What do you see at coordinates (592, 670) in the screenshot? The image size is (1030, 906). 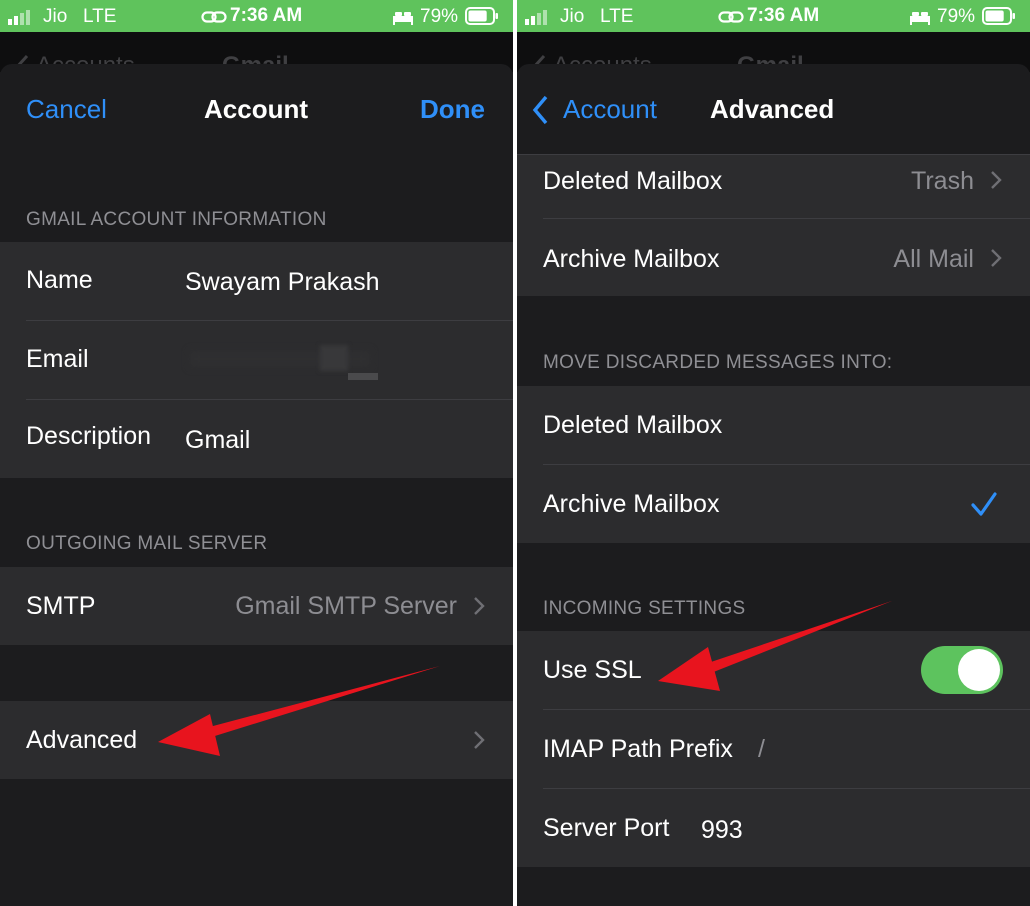 I see `use-ssl-label: Use SSL` at bounding box center [592, 670].